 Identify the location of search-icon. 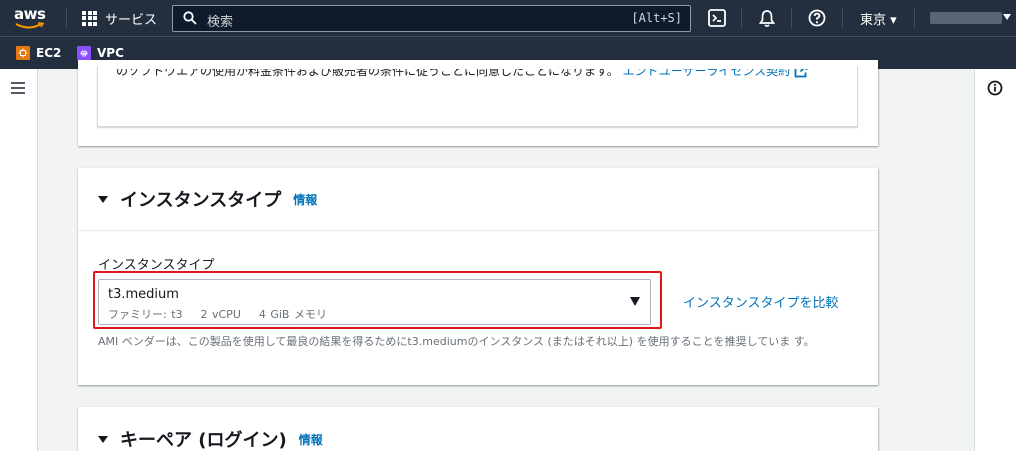
(190, 18).